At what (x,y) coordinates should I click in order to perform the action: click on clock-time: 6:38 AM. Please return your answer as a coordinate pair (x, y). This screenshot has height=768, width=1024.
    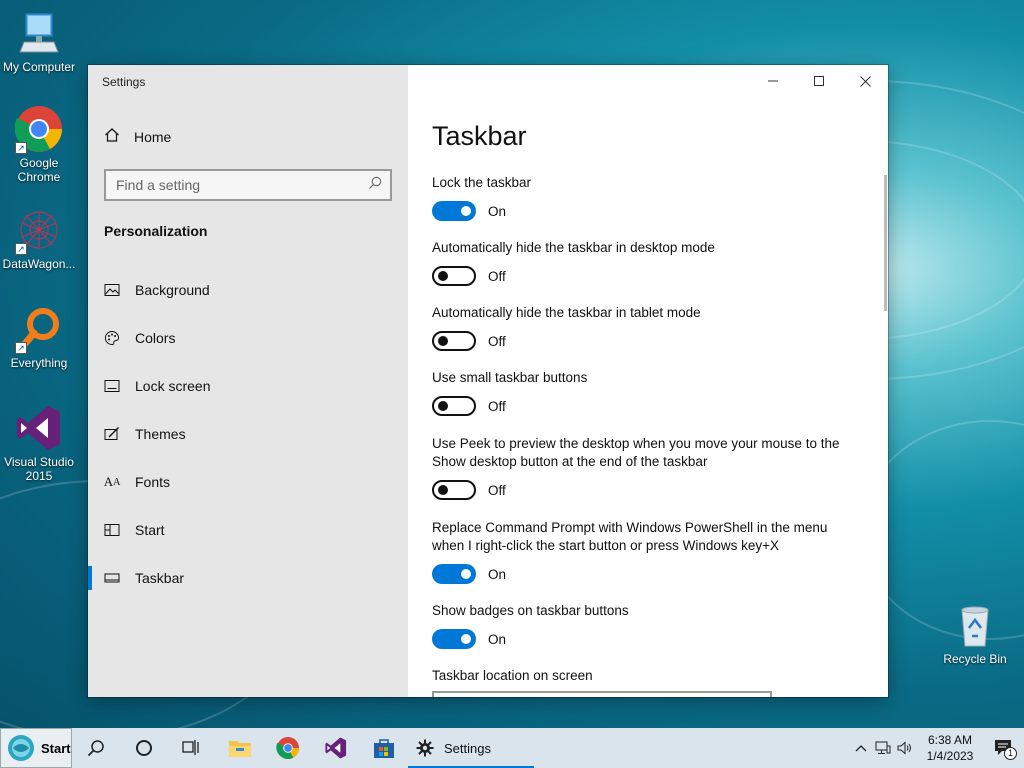
    Looking at the image, I should click on (950, 740).